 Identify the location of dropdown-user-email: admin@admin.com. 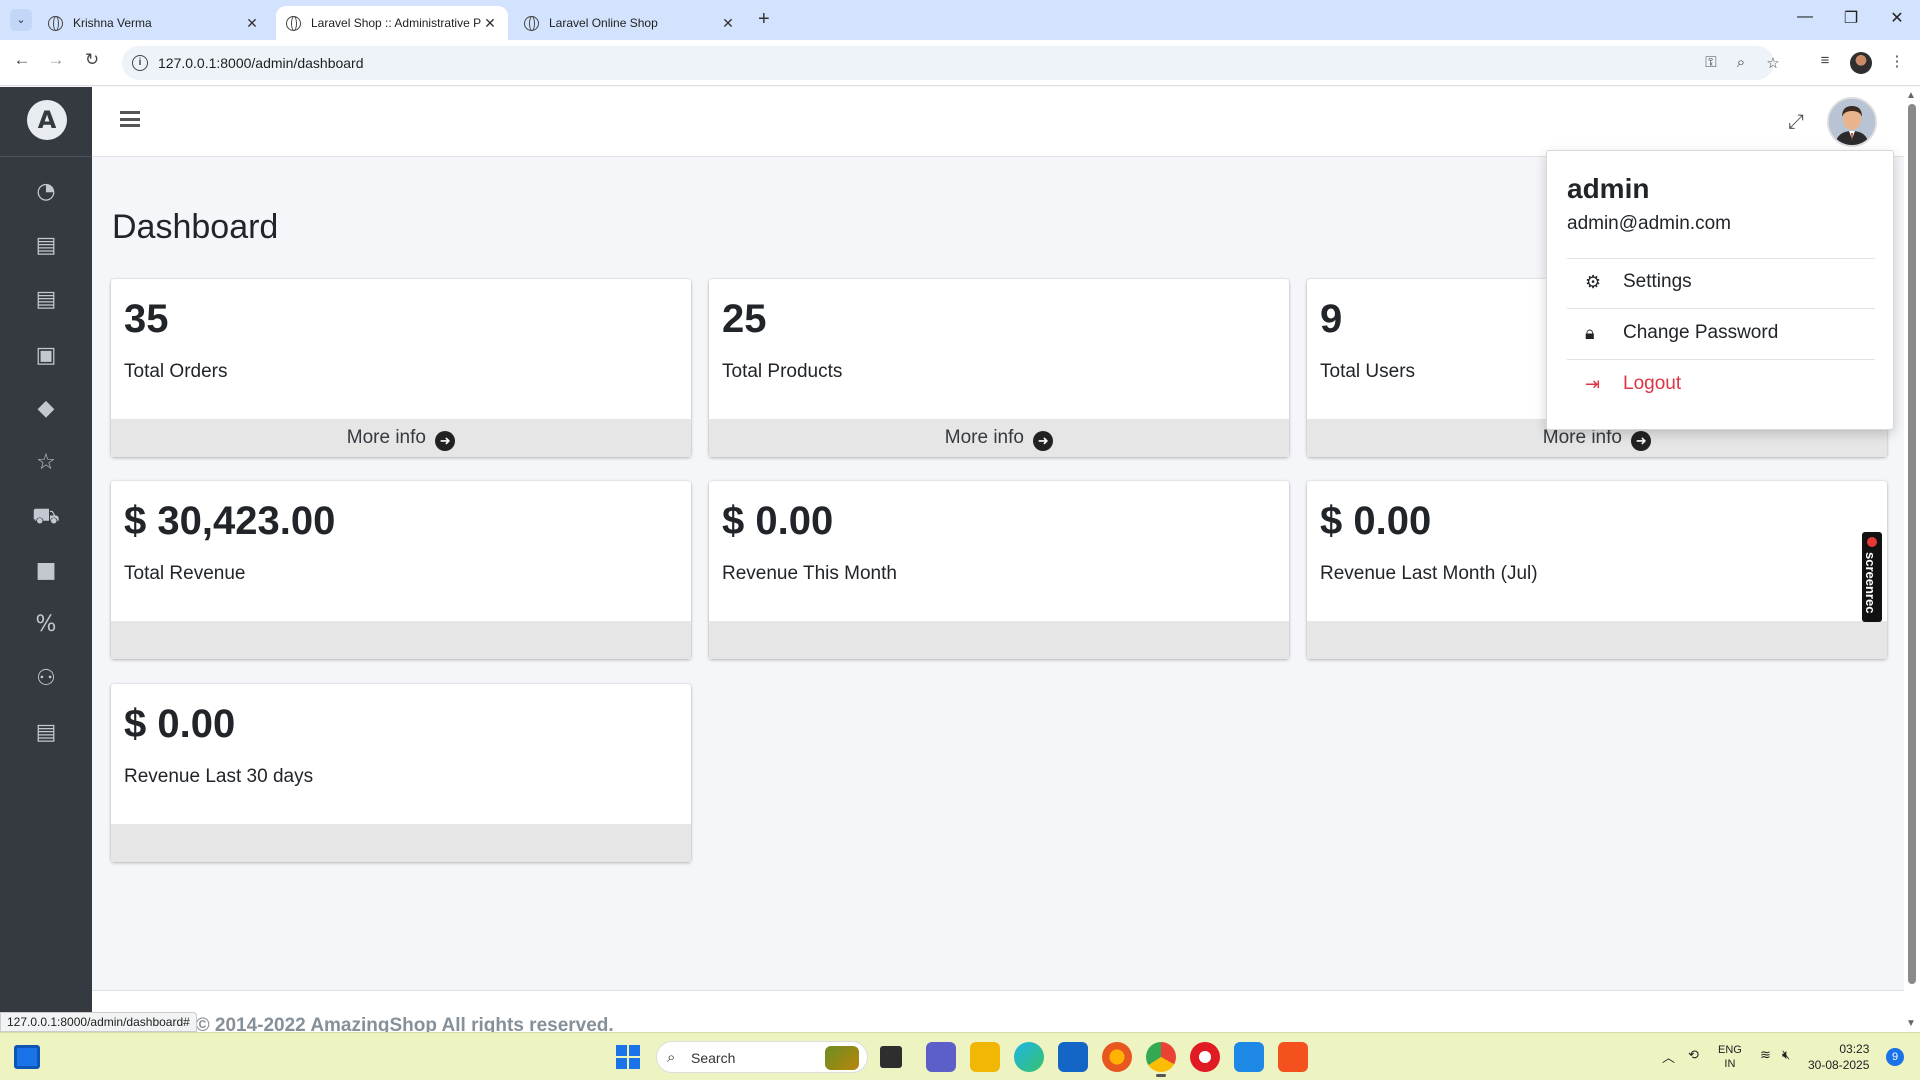
(1649, 223).